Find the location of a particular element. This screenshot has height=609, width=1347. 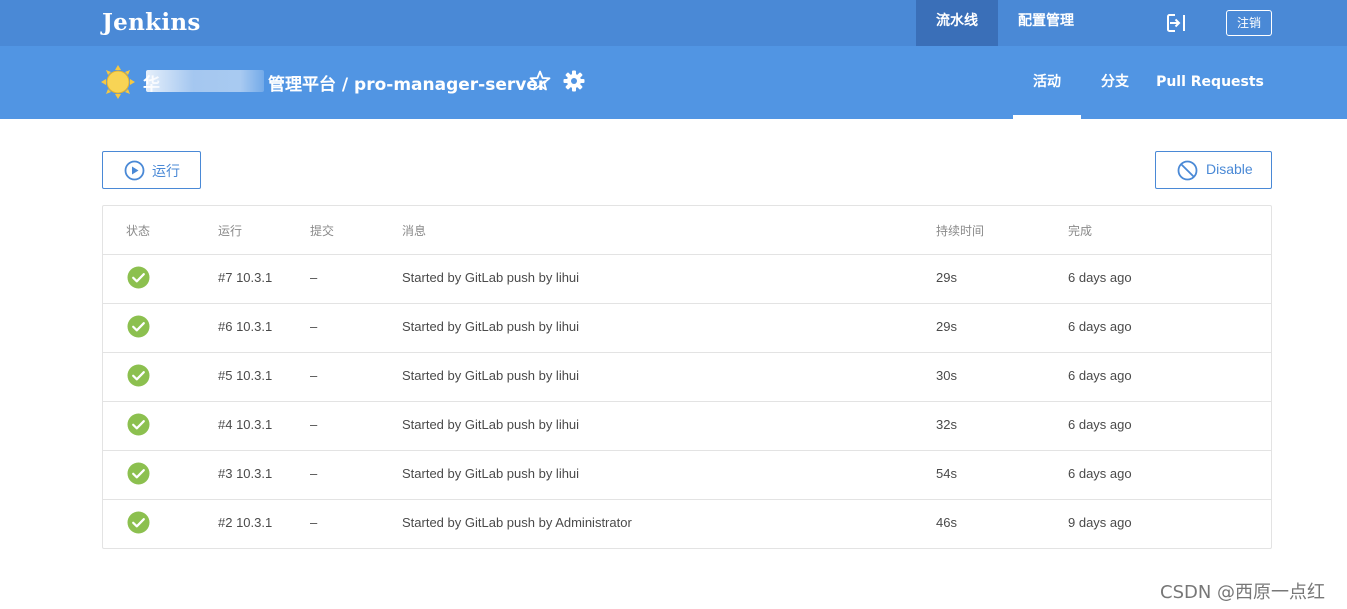

run-duration: 32s is located at coordinates (946, 424).